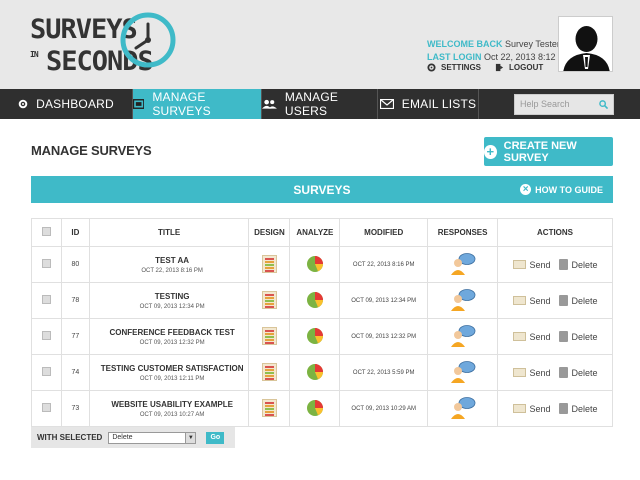  I want to click on bulk-action-select: Delete ▼, so click(152, 437).